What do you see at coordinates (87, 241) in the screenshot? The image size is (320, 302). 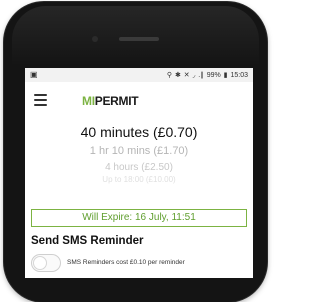 I see `sms-reminder-heading: Send SMS Reminder` at bounding box center [87, 241].